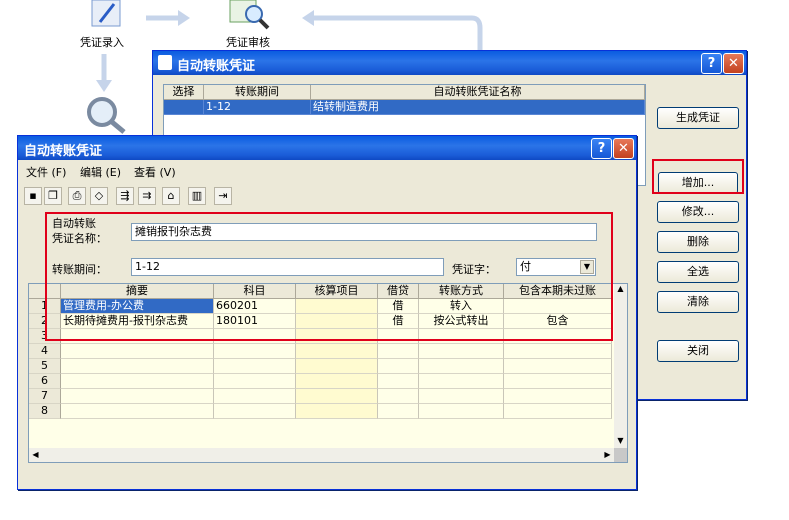 The width and height of the screenshot is (789, 520). Describe the element at coordinates (184, 92) in the screenshot. I see `col-select-header: 选择` at that location.